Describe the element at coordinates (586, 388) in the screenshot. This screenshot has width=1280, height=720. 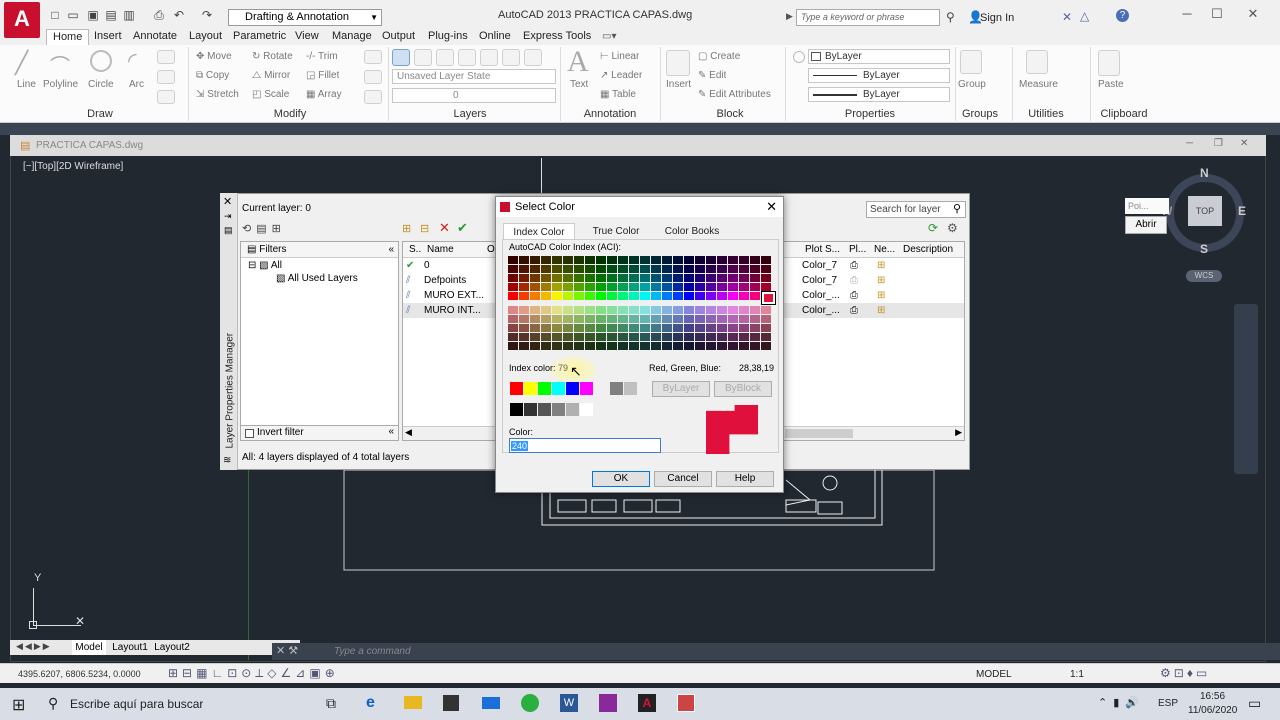
I see `swatch-magenta` at that location.